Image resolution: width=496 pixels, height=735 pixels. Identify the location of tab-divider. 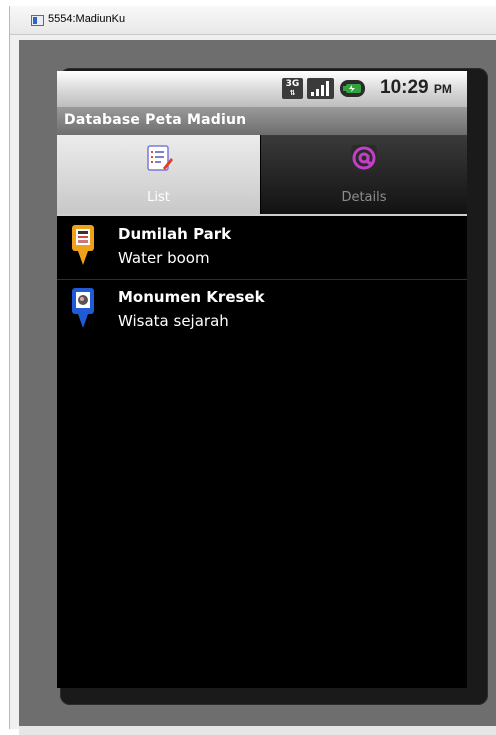
(262, 215).